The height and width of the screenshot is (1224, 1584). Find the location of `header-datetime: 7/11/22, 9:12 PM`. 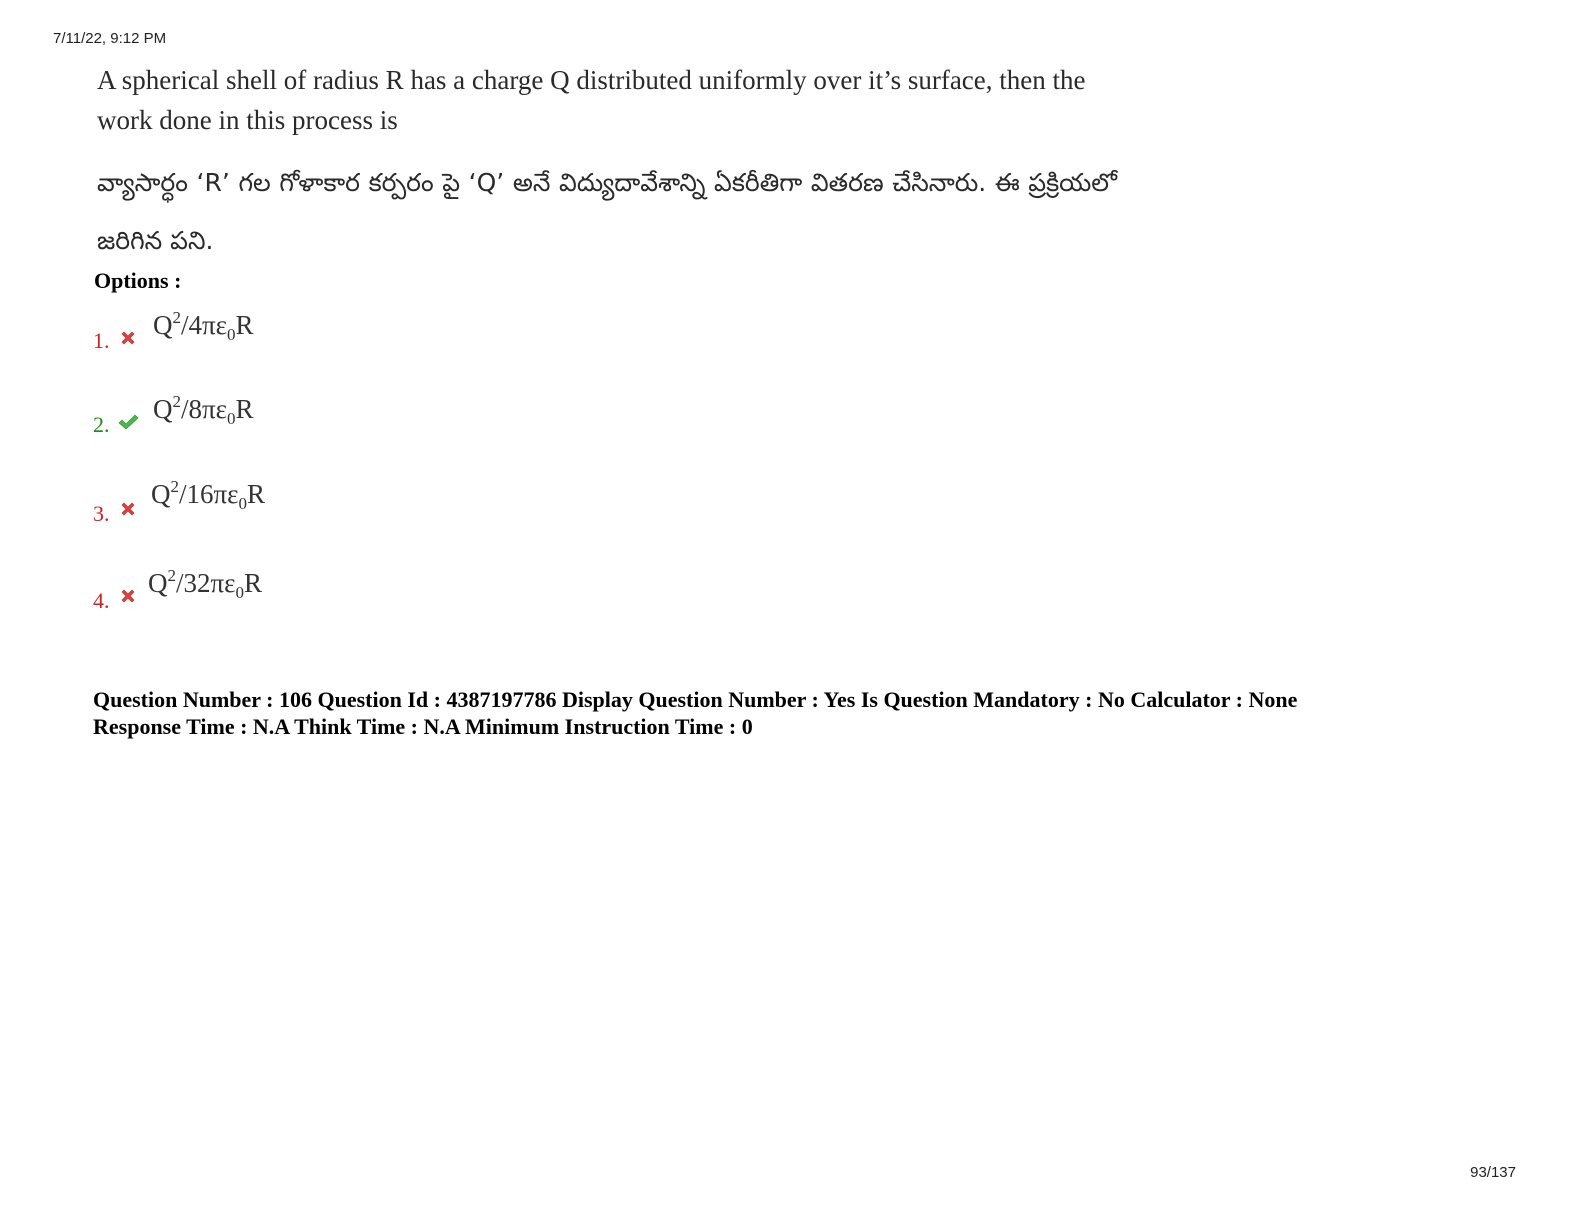

header-datetime: 7/11/22, 9:12 PM is located at coordinates (110, 38).